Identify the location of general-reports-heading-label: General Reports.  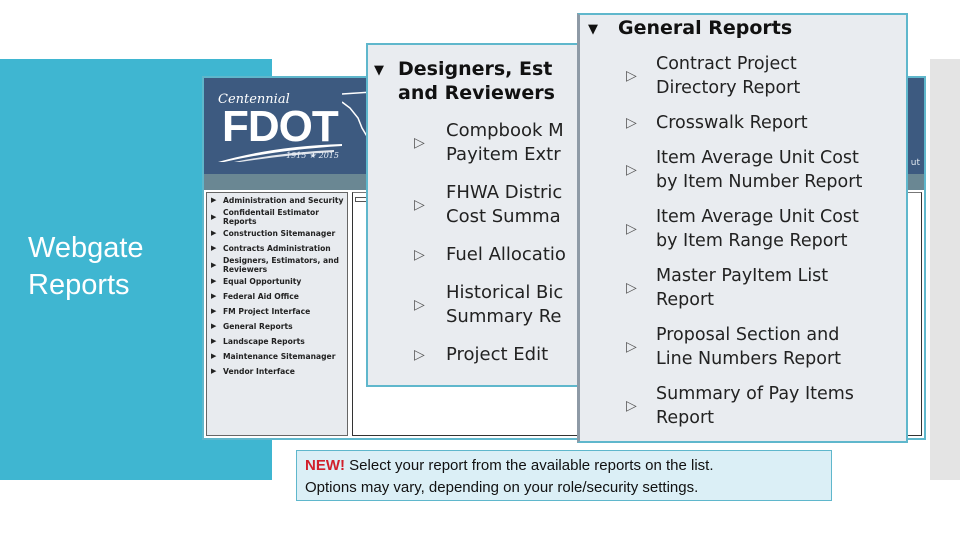
(705, 28).